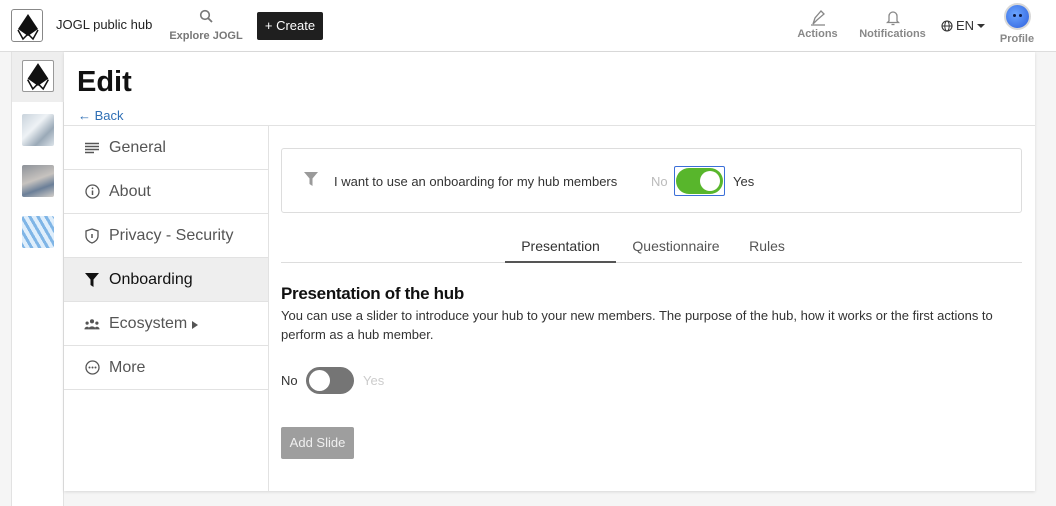  What do you see at coordinates (892, 18) in the screenshot?
I see `bell-icon` at bounding box center [892, 18].